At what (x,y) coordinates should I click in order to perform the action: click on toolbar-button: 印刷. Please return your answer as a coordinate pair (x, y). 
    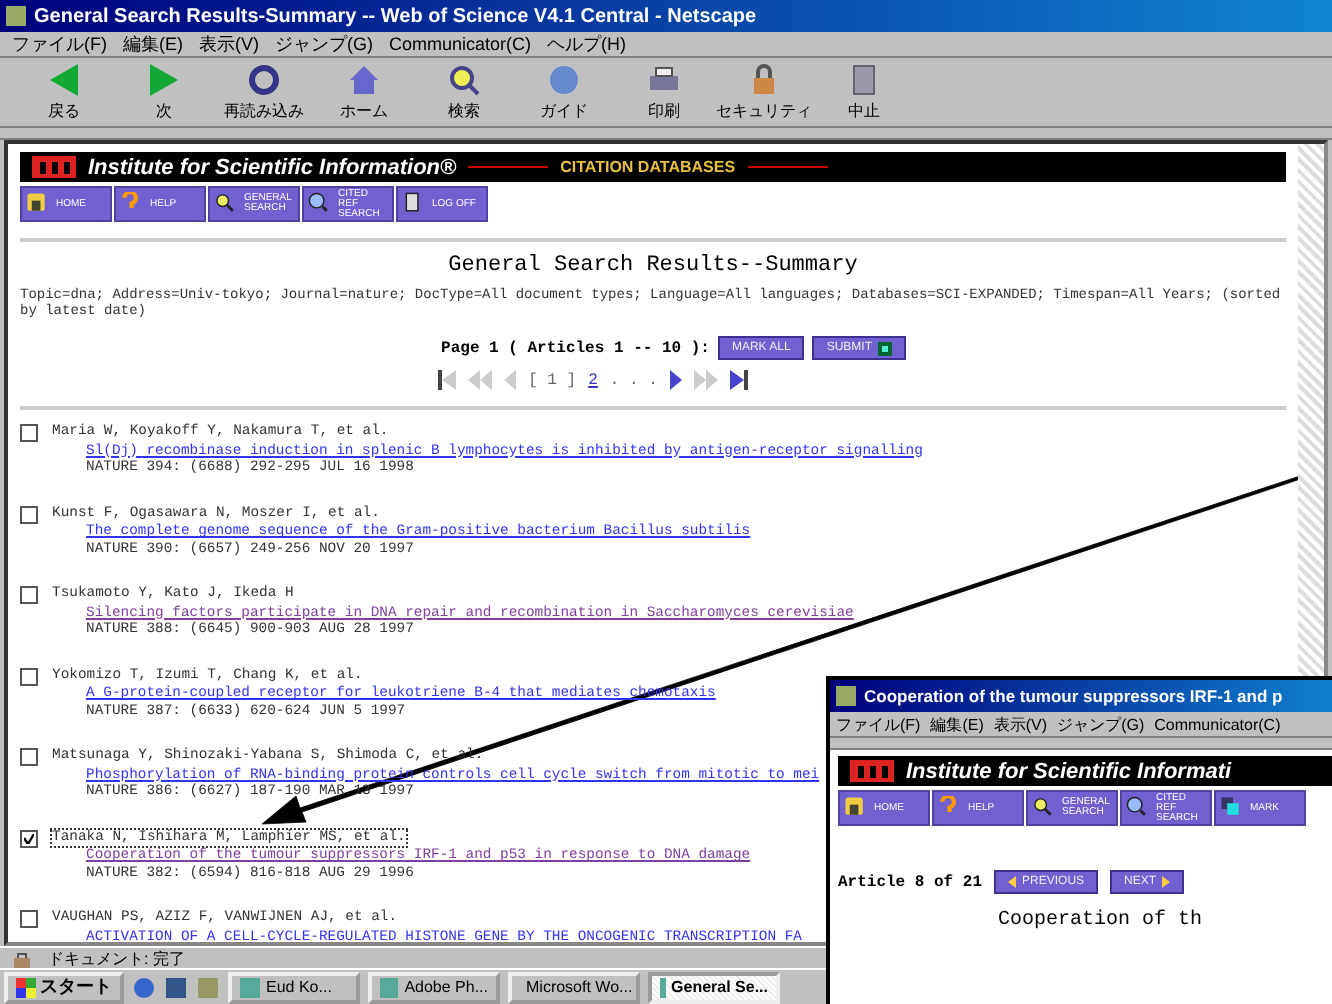
    Looking at the image, I should click on (664, 92).